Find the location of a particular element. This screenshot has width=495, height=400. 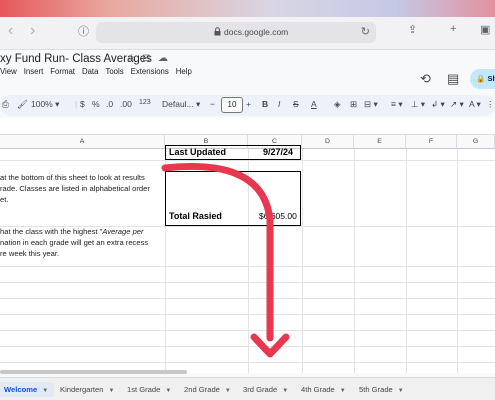

menu-help: Help is located at coordinates (184, 71).